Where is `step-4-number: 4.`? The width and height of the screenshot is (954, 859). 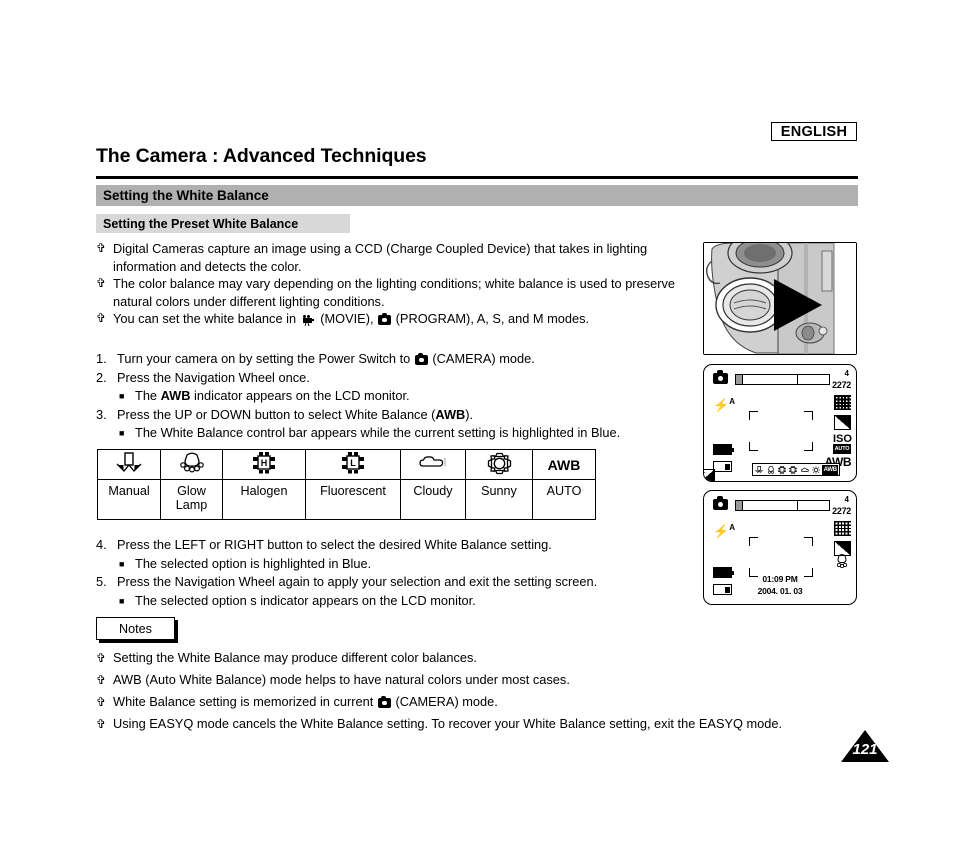 step-4-number: 4. is located at coordinates (101, 544).